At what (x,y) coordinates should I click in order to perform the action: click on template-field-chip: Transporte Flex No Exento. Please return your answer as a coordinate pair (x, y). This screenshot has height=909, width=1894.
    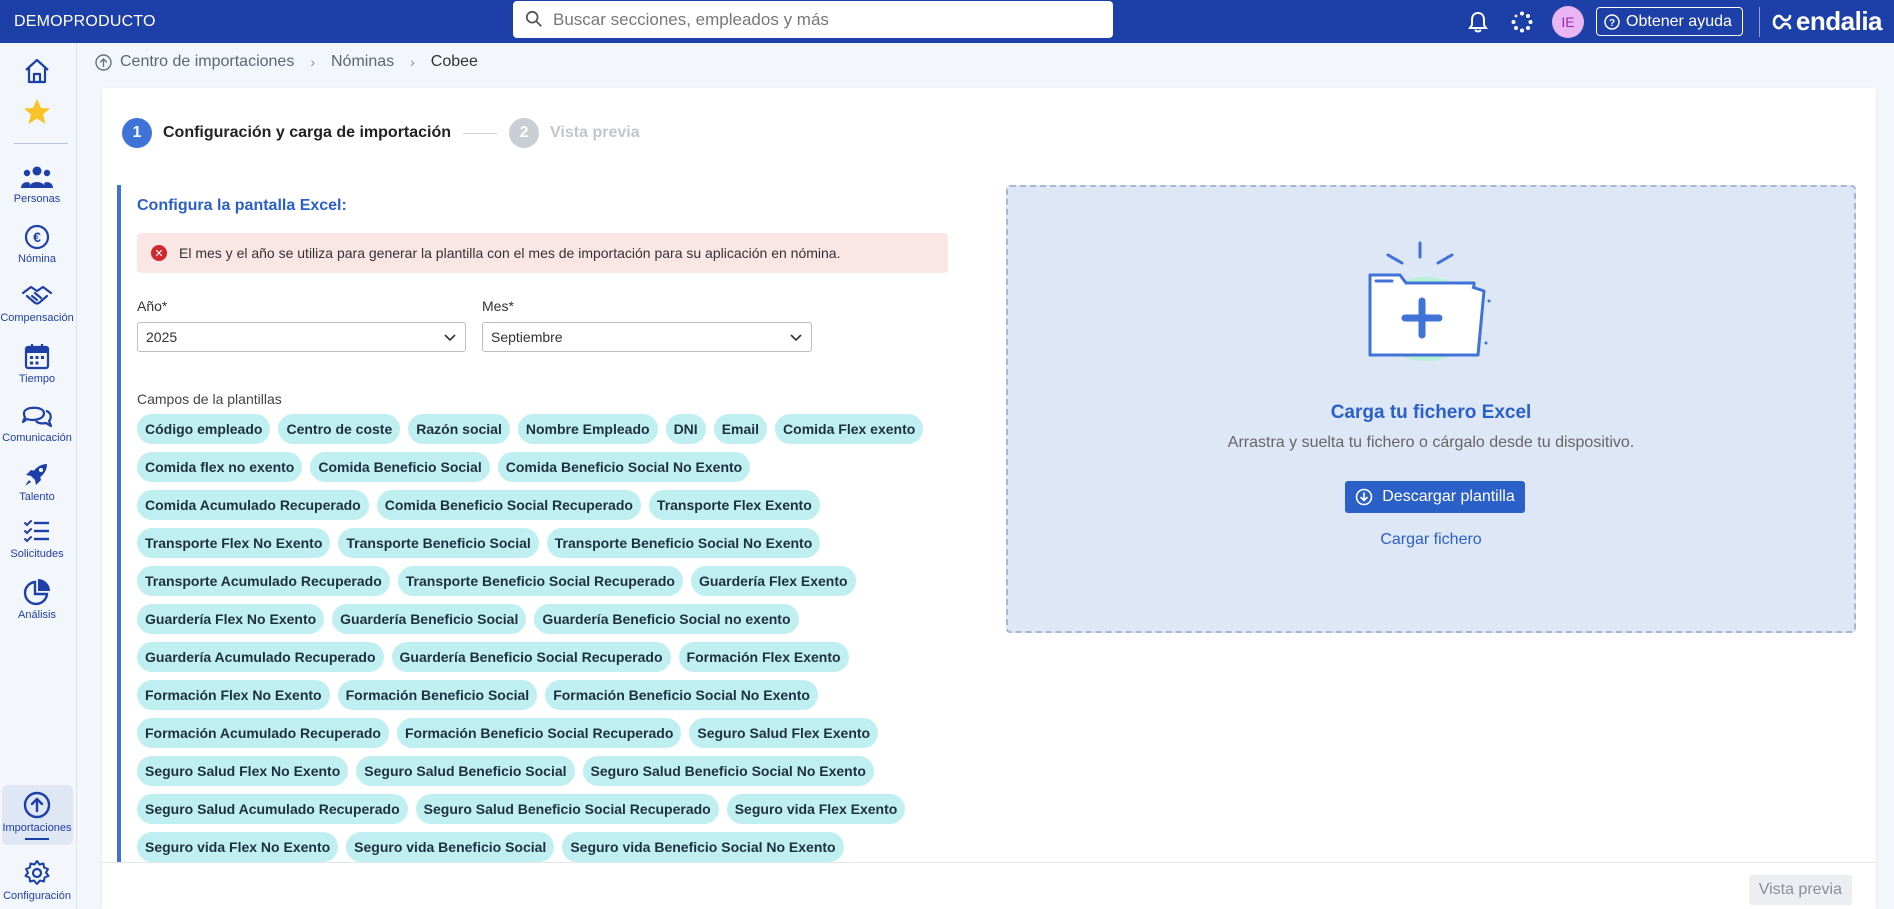
    Looking at the image, I should click on (234, 543).